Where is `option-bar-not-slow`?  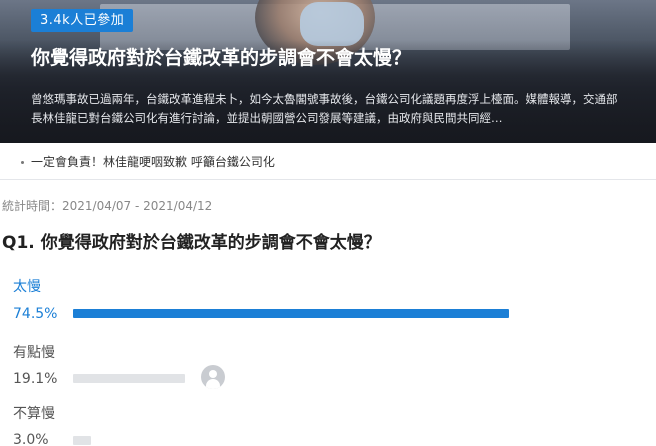
option-bar-not-slow is located at coordinates (291, 440).